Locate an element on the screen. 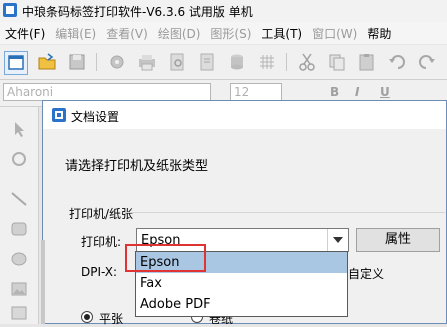  printer-option-fax: Fax is located at coordinates (241, 283).